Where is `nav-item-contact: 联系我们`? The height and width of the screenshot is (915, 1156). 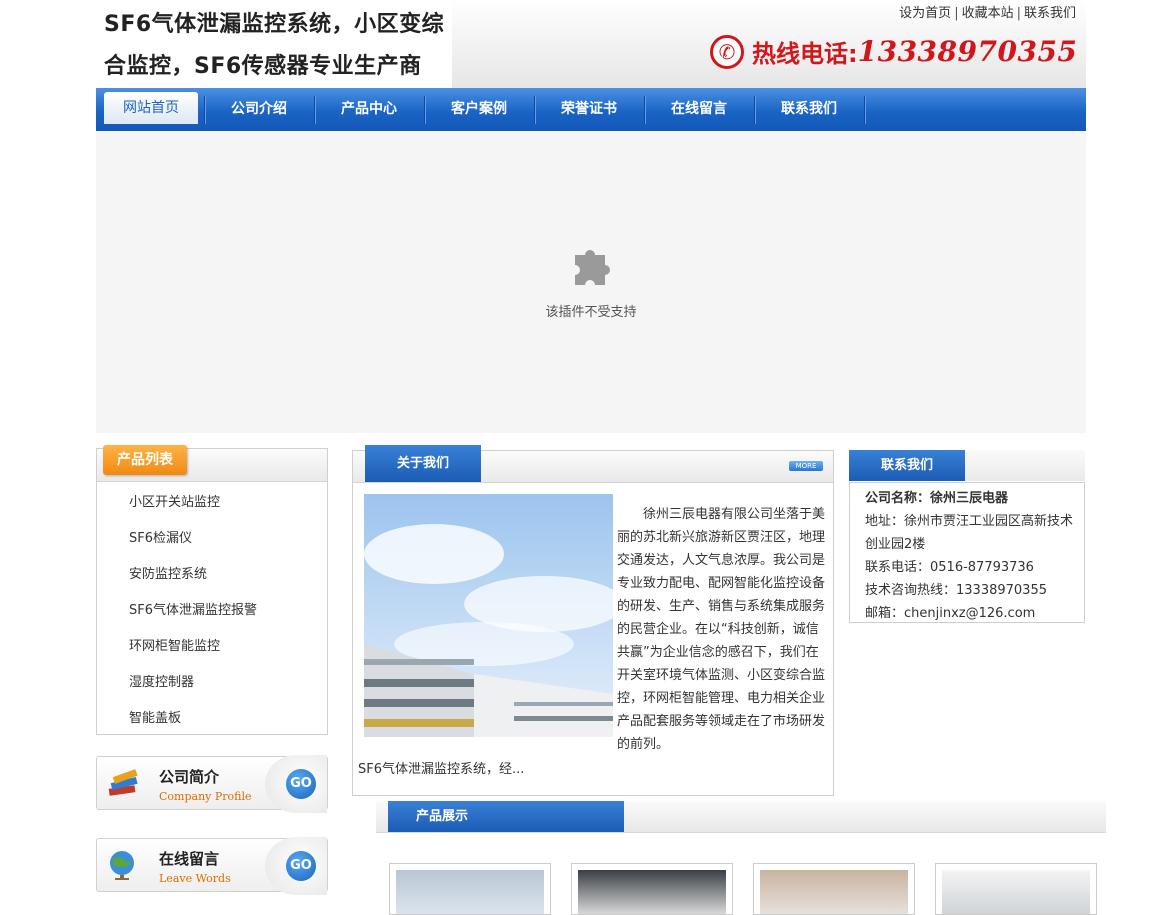
nav-item-contact: 联系我们 is located at coordinates (809, 109).